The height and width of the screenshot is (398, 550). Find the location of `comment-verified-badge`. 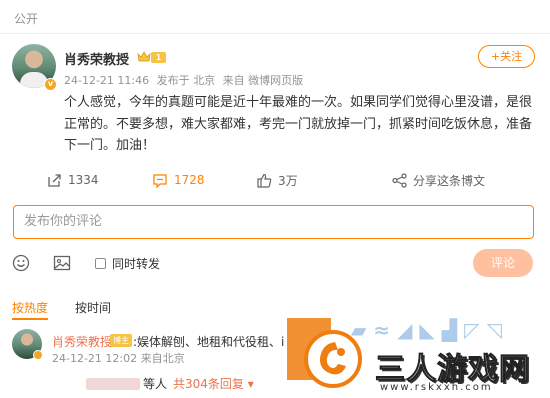

comment-verified-badge is located at coordinates (38, 355).